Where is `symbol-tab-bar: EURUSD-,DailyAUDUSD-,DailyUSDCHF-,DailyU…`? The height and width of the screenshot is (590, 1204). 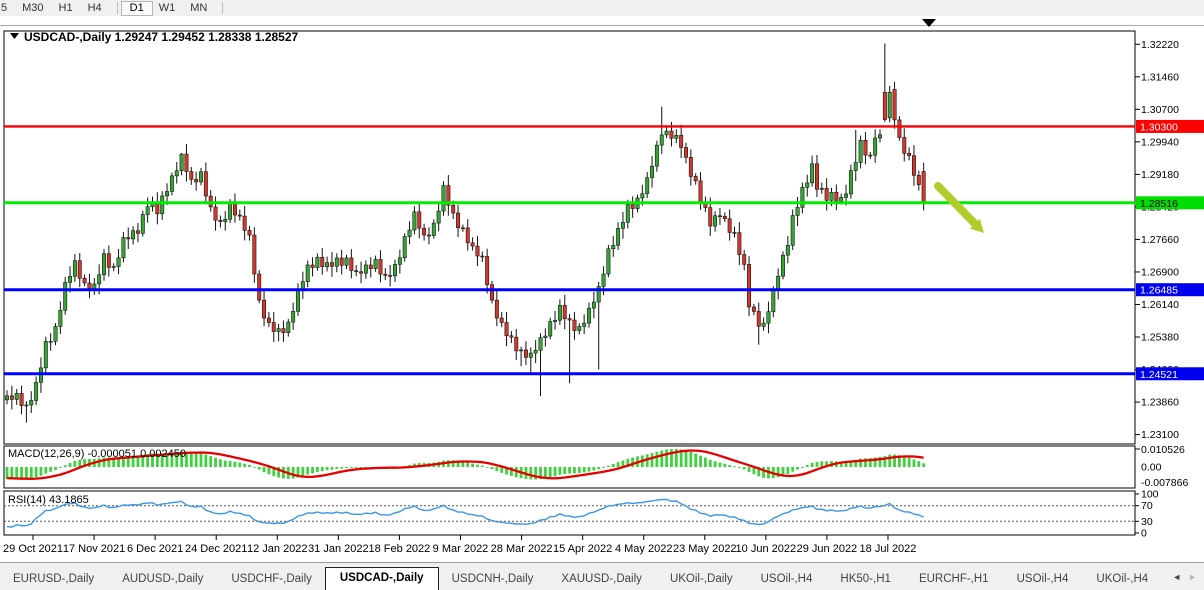
symbol-tab-bar: EURUSD-,DailyAUDUSD-,DailyUSDCHF-,DailyU… is located at coordinates (602, 576).